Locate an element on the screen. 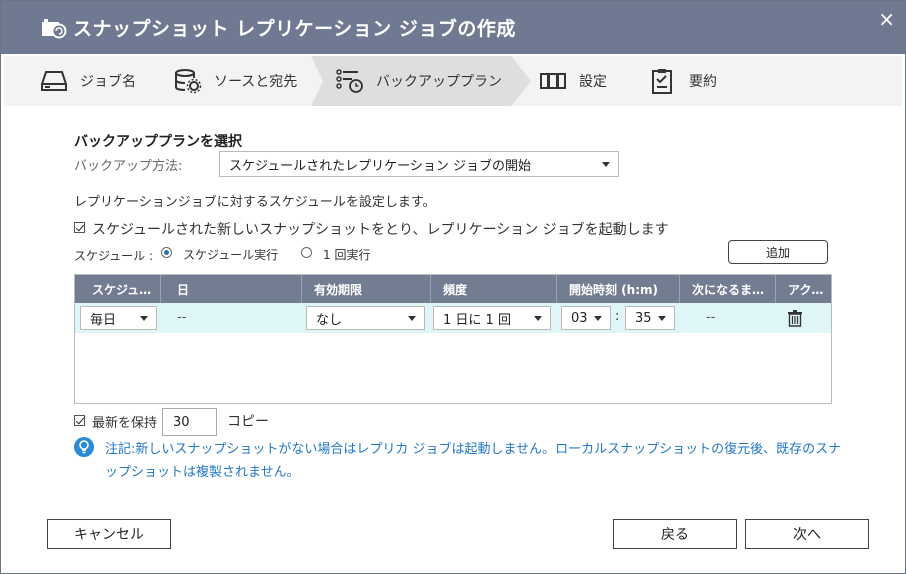 The image size is (906, 574). radio-once is located at coordinates (306, 252).